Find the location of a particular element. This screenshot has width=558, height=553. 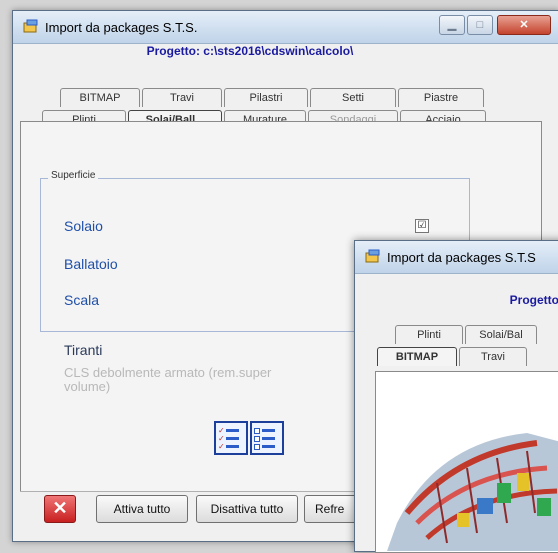

tab-row-secondary-2: BITMAP Travi is located at coordinates (453, 357).